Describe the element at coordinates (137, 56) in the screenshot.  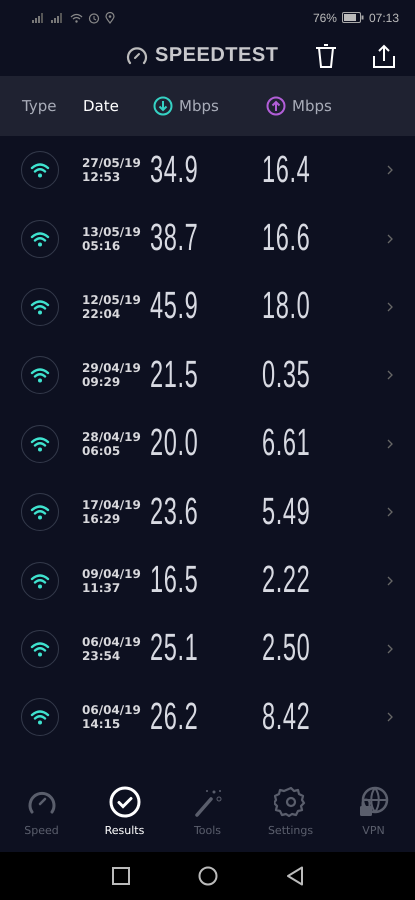
I see `gauge-icon` at that location.